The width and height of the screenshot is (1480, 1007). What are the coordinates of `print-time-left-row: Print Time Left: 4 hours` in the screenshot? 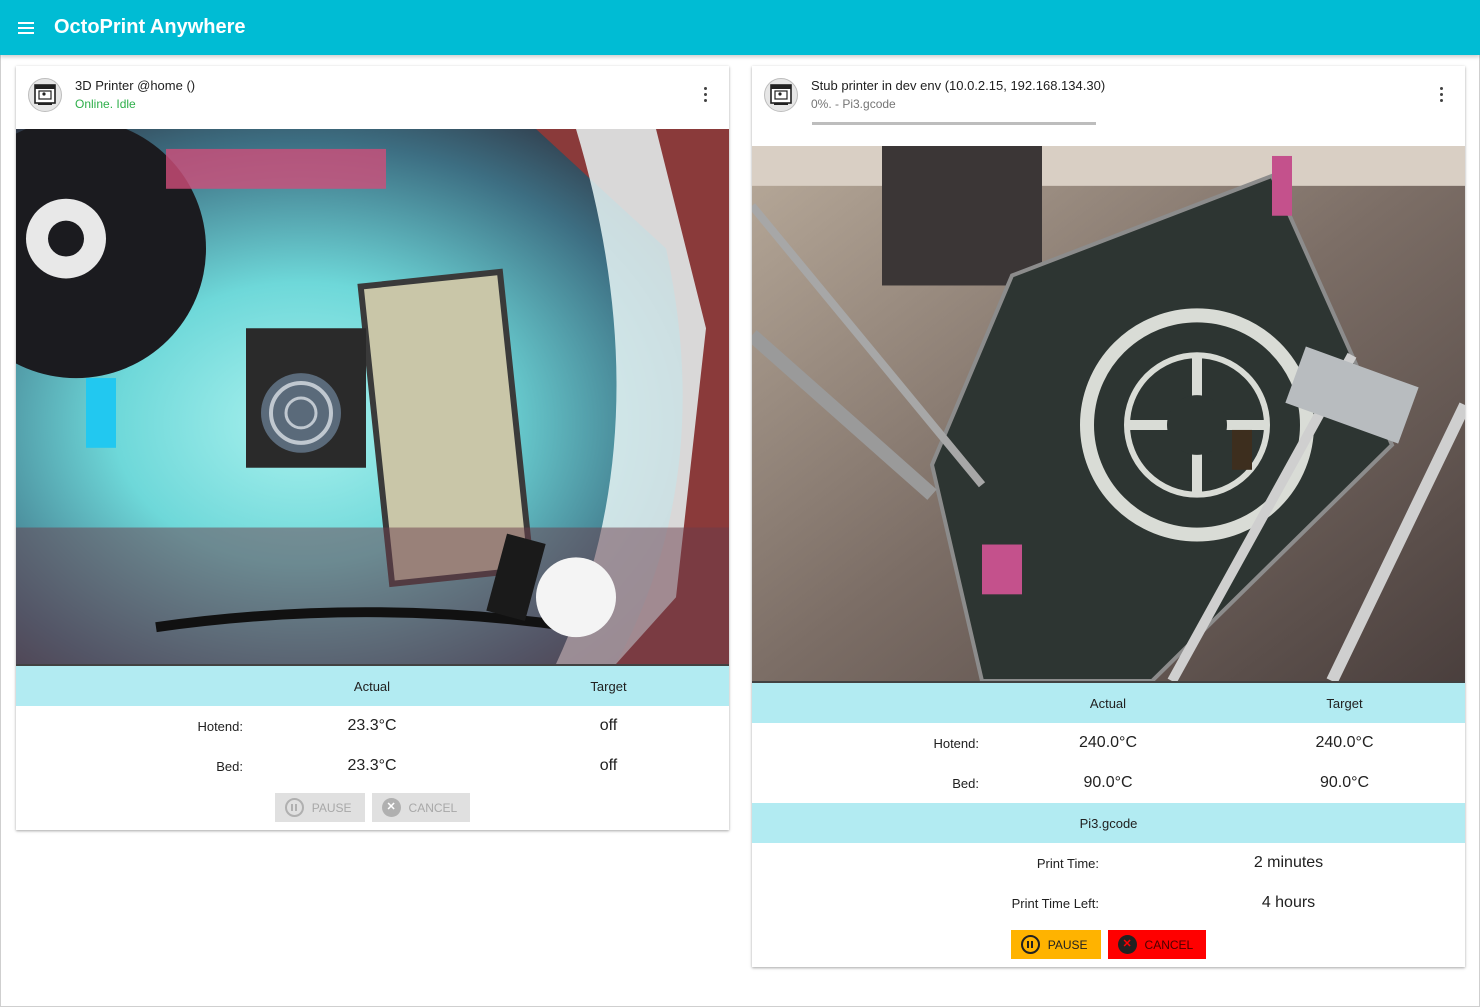 It's located at (1108, 903).